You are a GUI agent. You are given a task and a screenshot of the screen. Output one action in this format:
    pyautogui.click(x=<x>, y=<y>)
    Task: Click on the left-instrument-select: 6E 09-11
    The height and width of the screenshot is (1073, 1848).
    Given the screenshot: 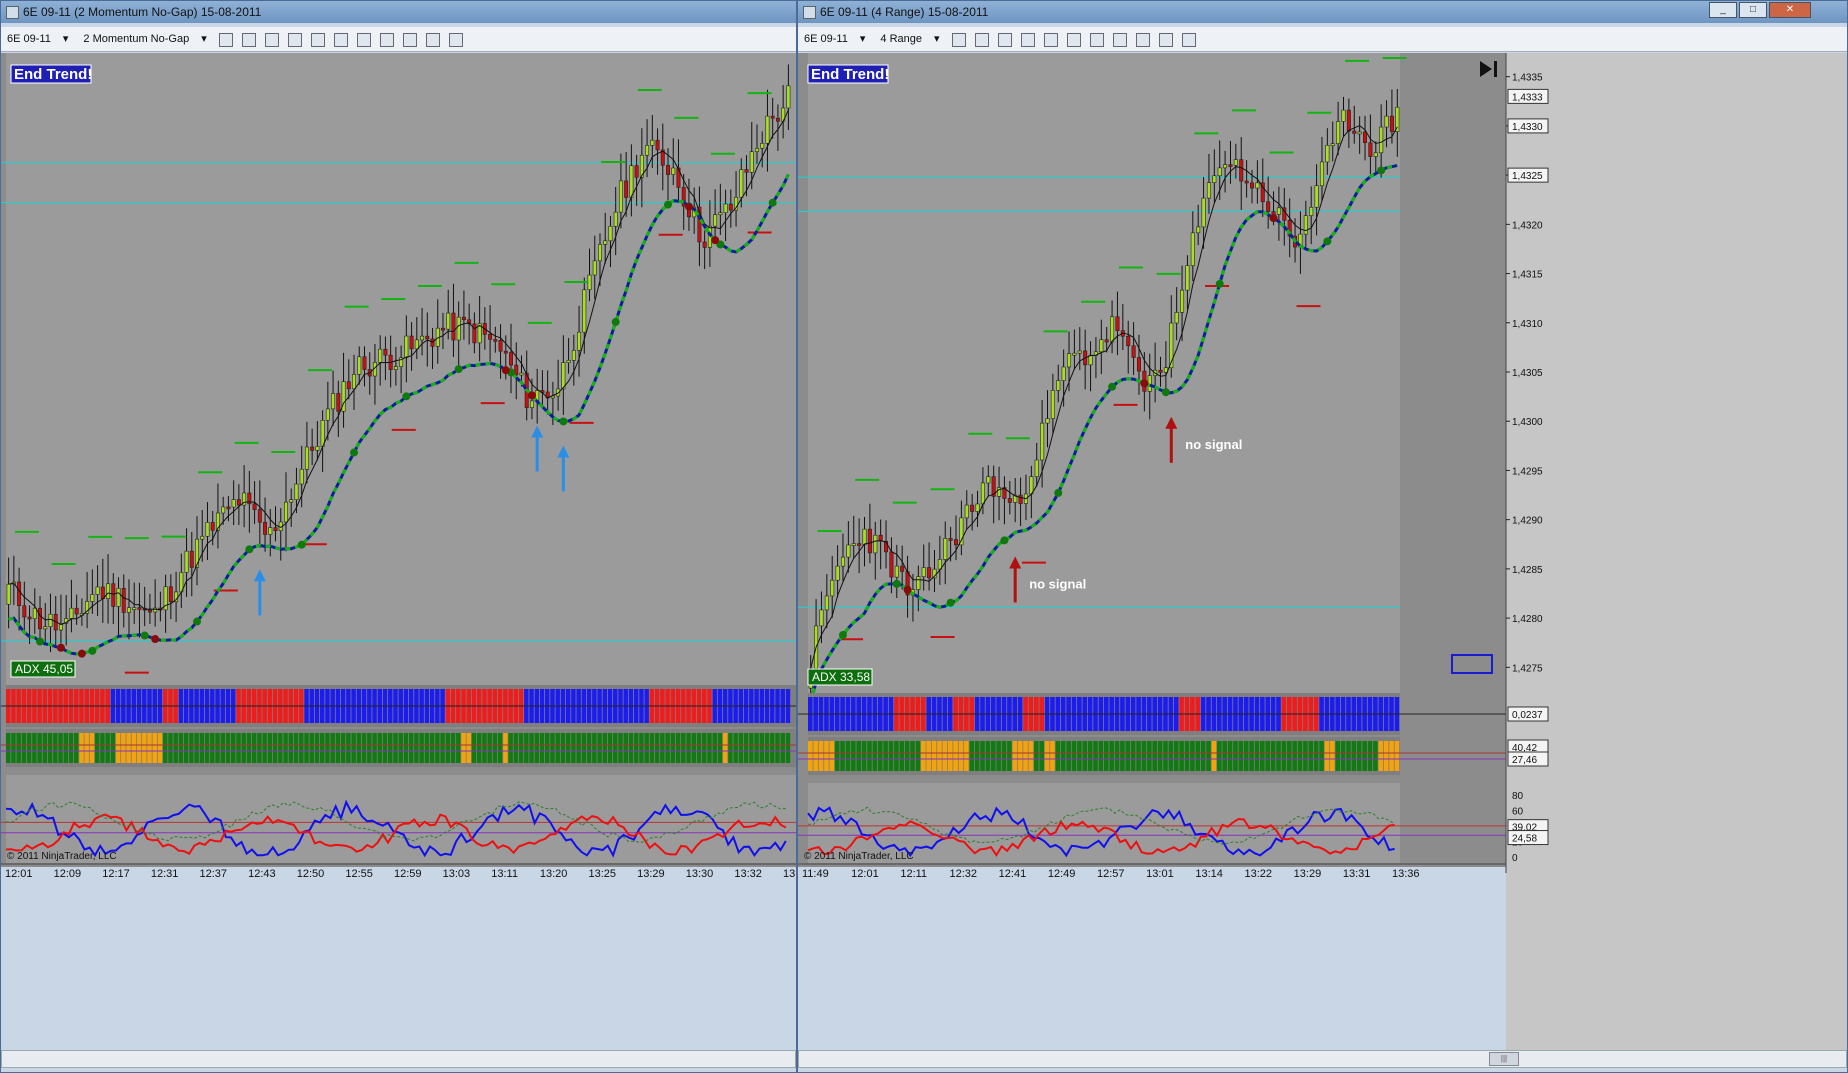 What is the action you would take?
    pyautogui.click(x=29, y=39)
    